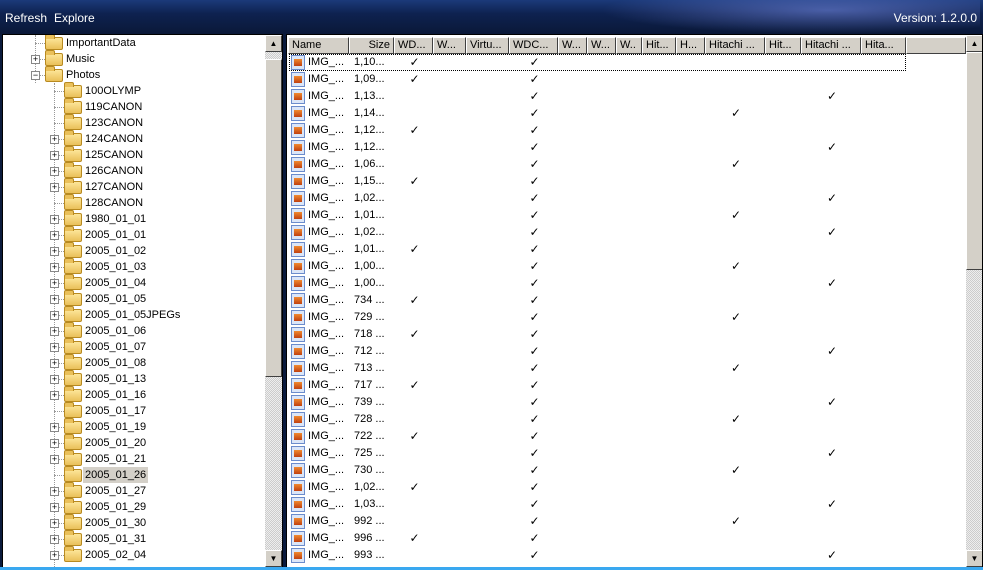  I want to click on table-row: IMG_... 718 ... ✓ ✓, so click(627, 334).